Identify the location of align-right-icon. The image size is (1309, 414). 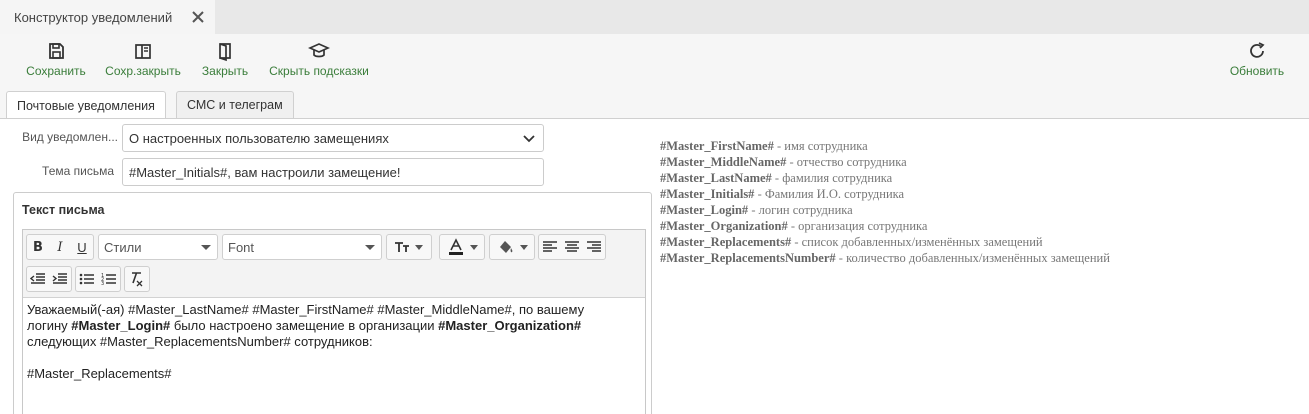
(594, 246).